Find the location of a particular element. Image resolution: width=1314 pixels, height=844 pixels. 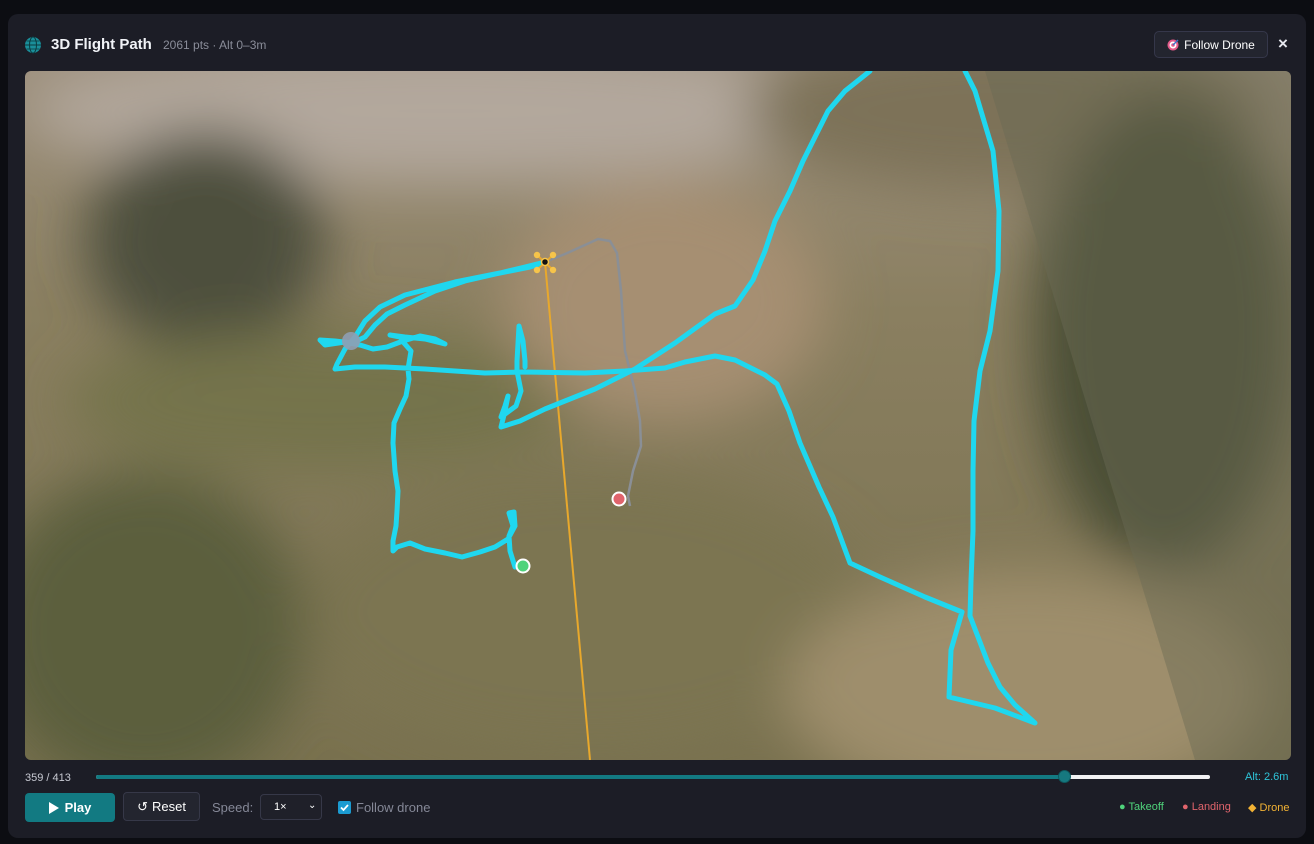

reset-button: ↺ Reset is located at coordinates (161, 806).